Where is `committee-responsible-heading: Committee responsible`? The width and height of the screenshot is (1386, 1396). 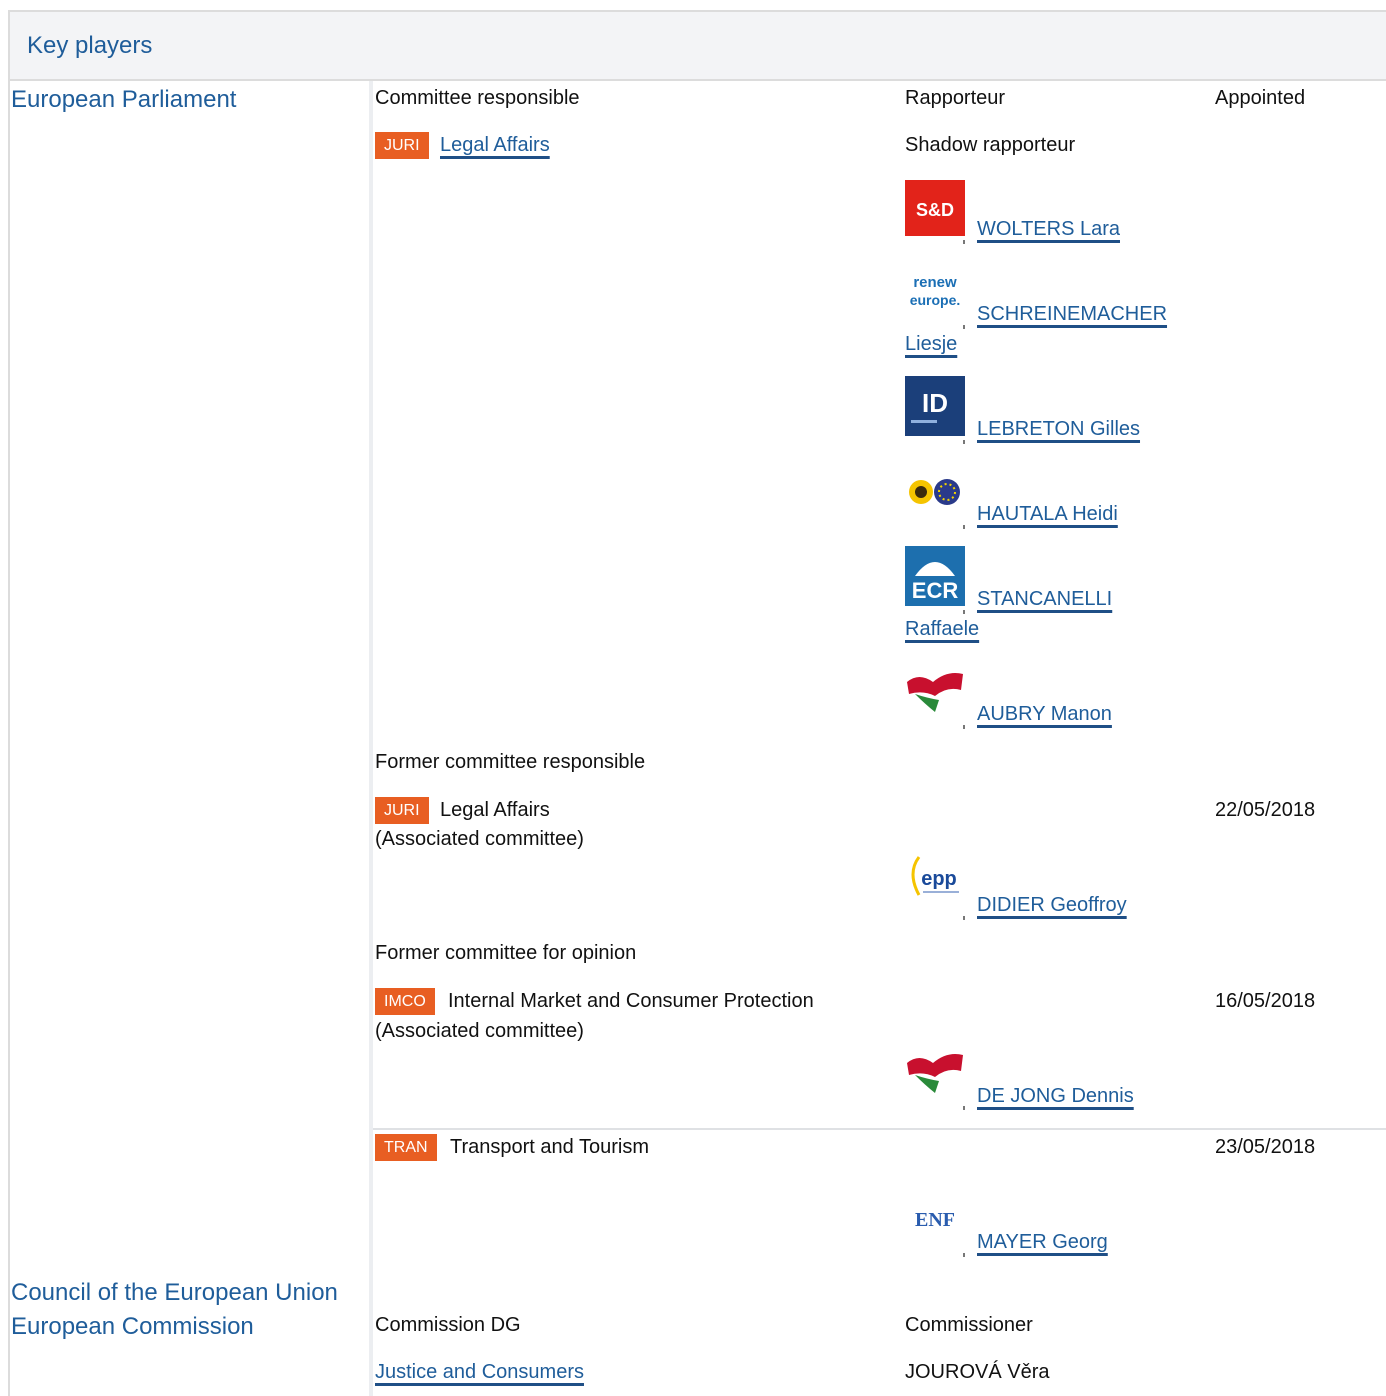 committee-responsible-heading: Committee responsible is located at coordinates (477, 98).